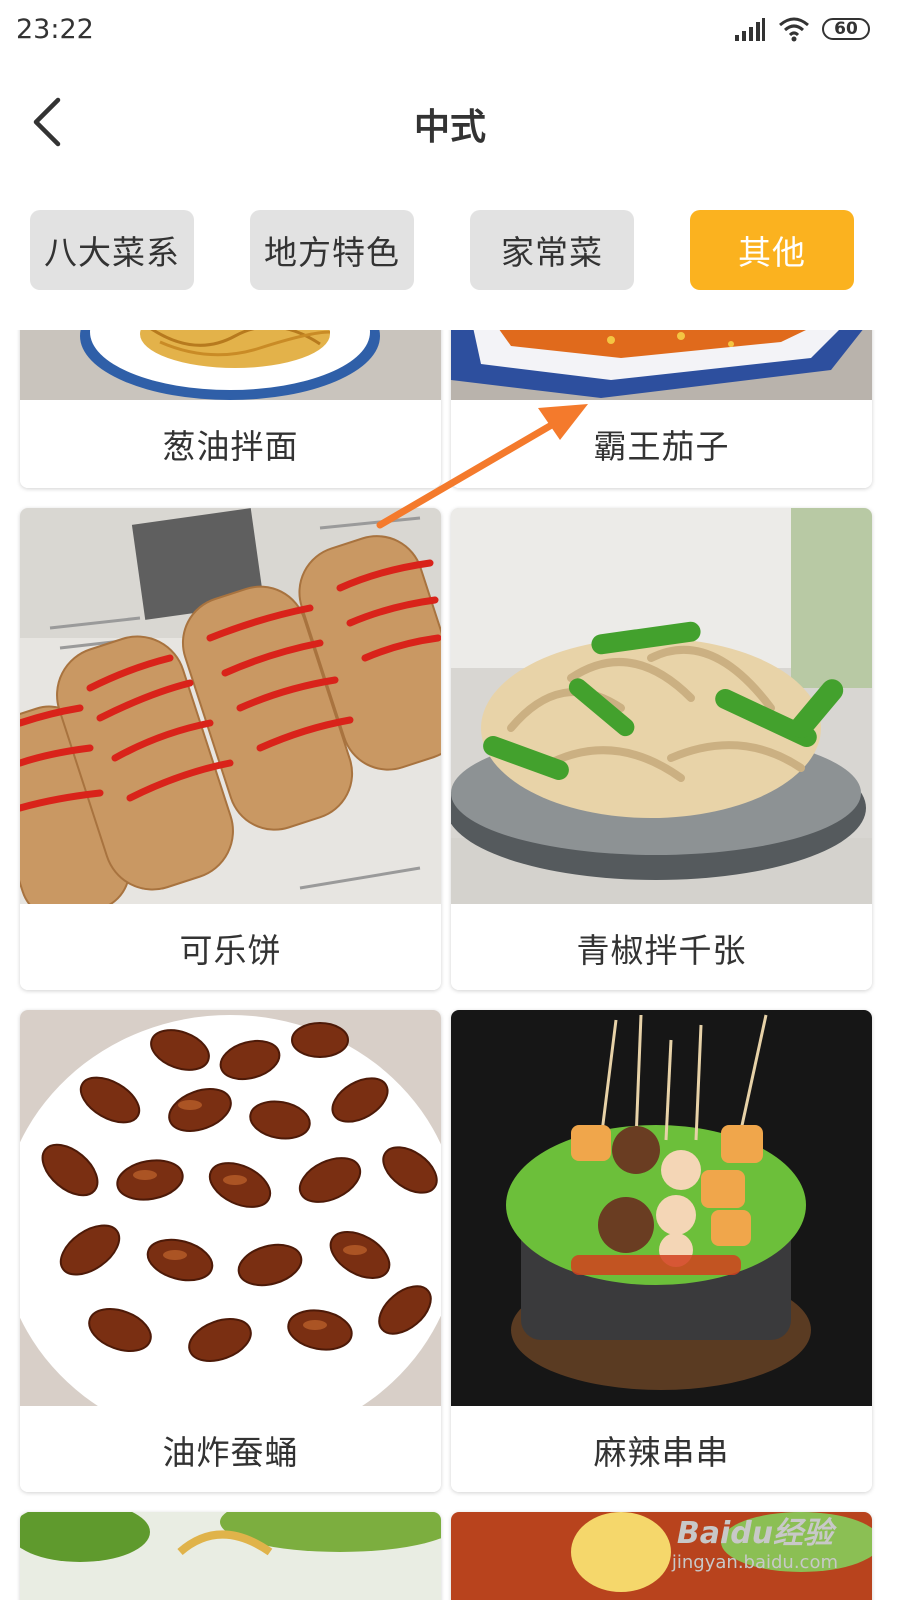  I want to click on status-icons: 60, so click(802, 29).